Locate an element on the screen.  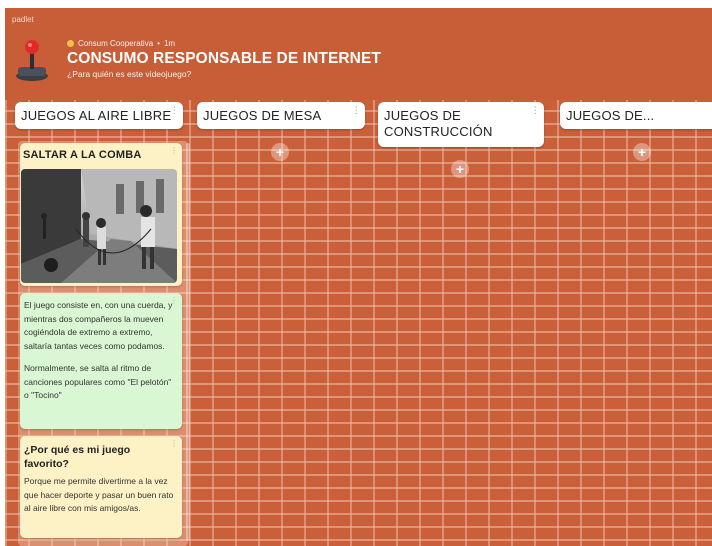
column-title: JUEGOS AL AIRE LIBRE is located at coordinates (96, 115).